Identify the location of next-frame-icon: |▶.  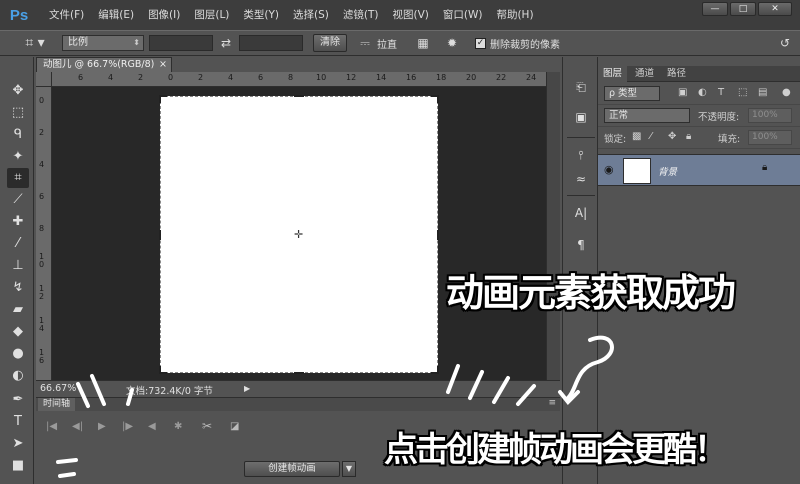
(127, 426).